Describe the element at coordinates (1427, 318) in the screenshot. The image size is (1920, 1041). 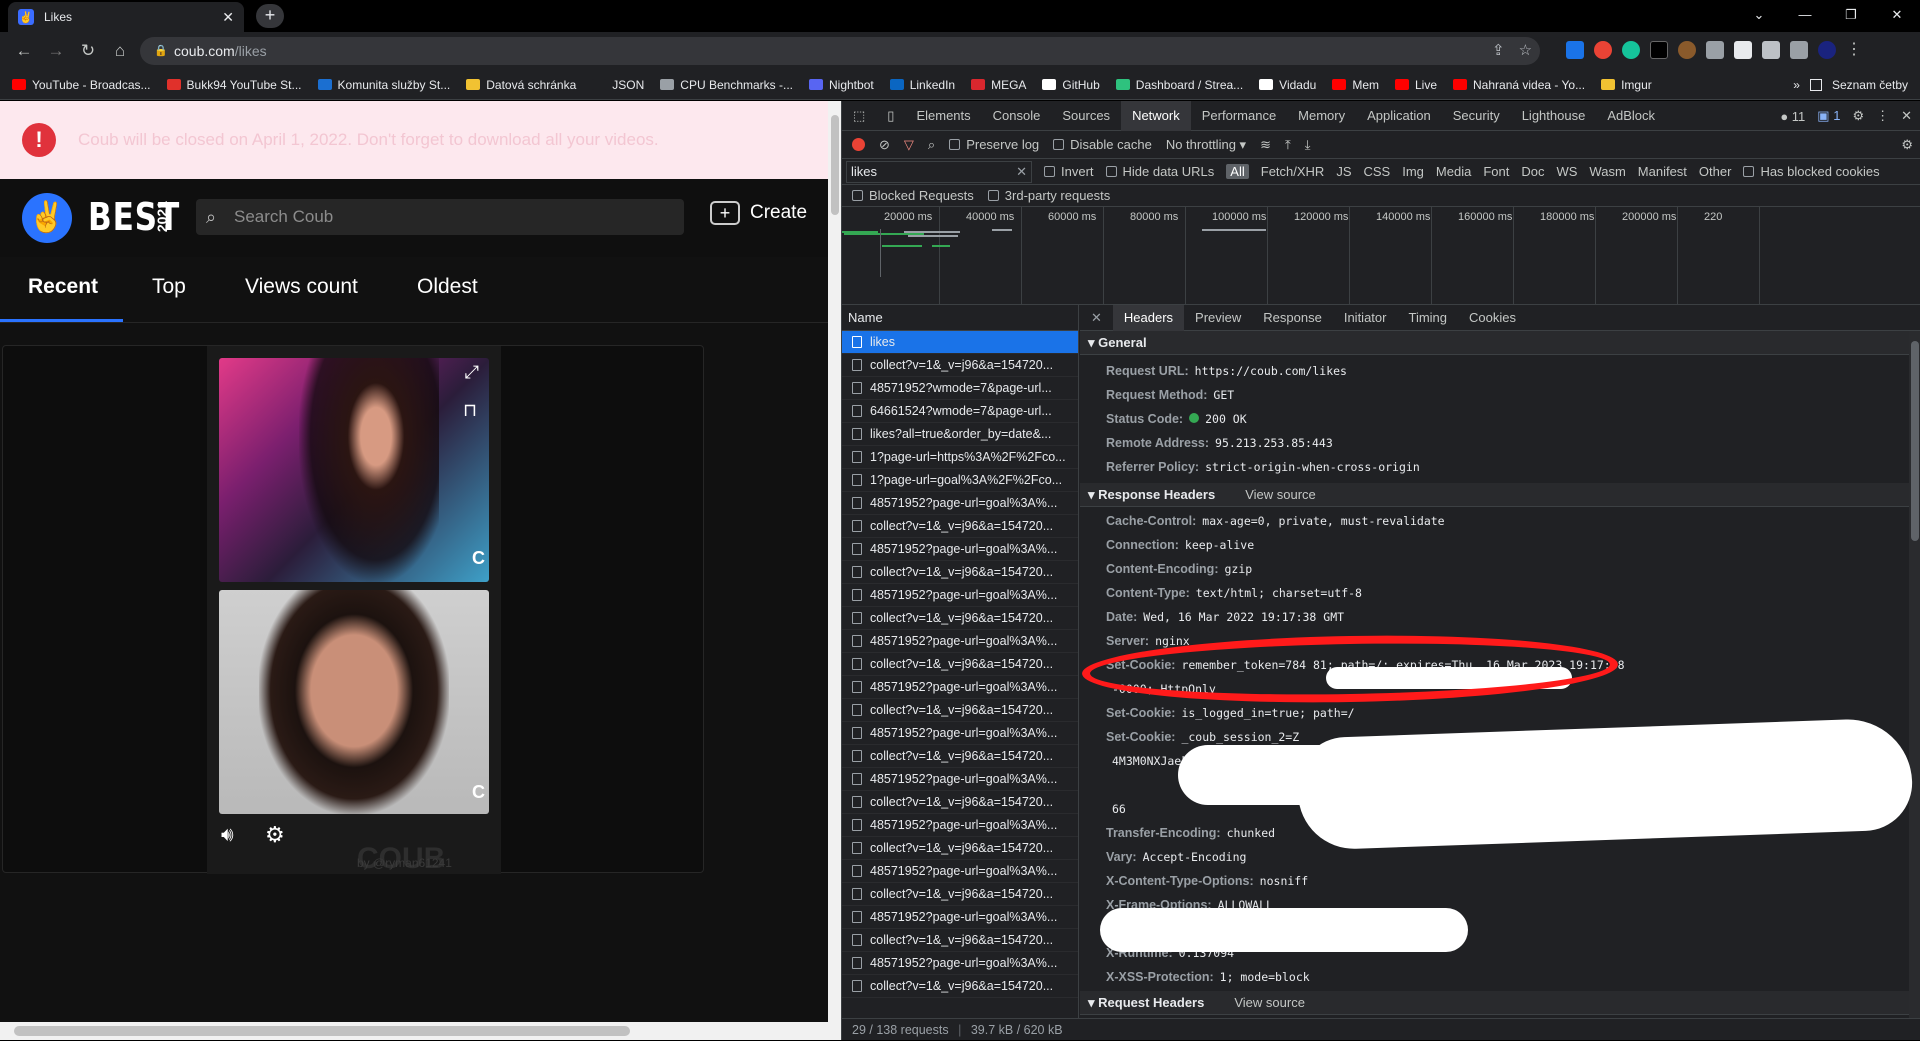
I see `detail-tab-timing: Timing` at that location.